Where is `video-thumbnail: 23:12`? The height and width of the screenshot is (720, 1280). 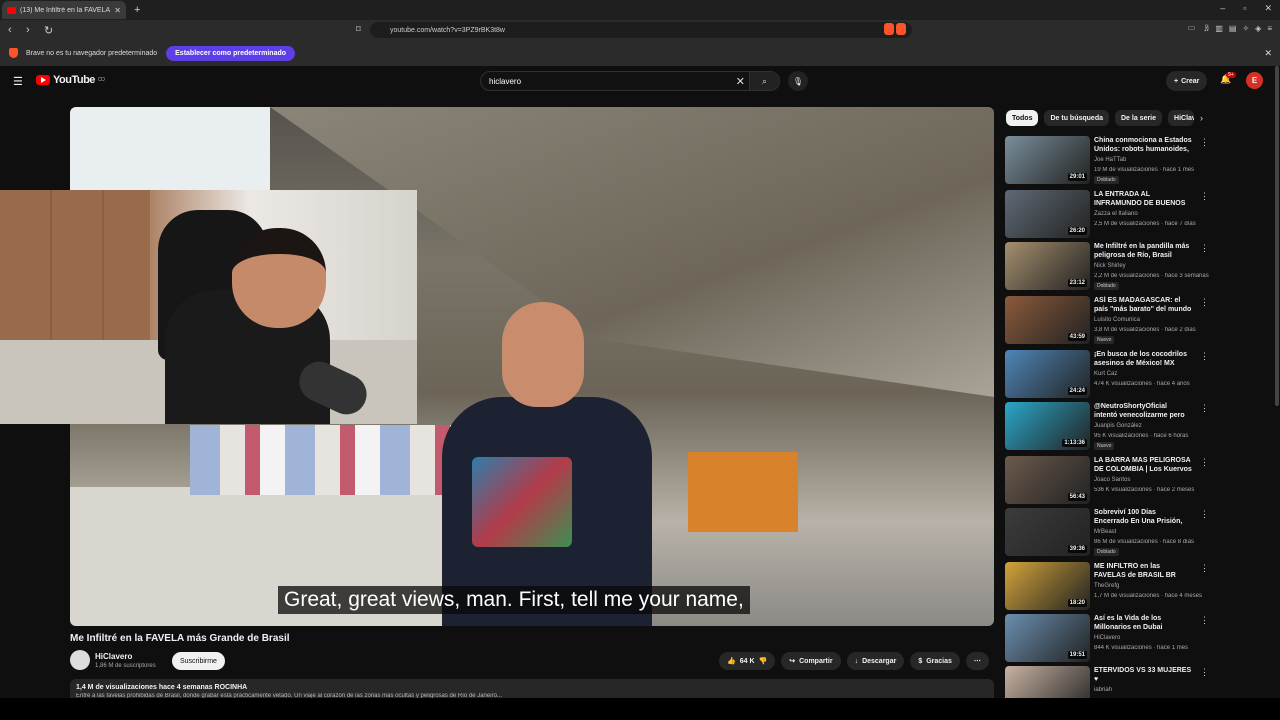
video-thumbnail: 23:12 is located at coordinates (1047, 266).